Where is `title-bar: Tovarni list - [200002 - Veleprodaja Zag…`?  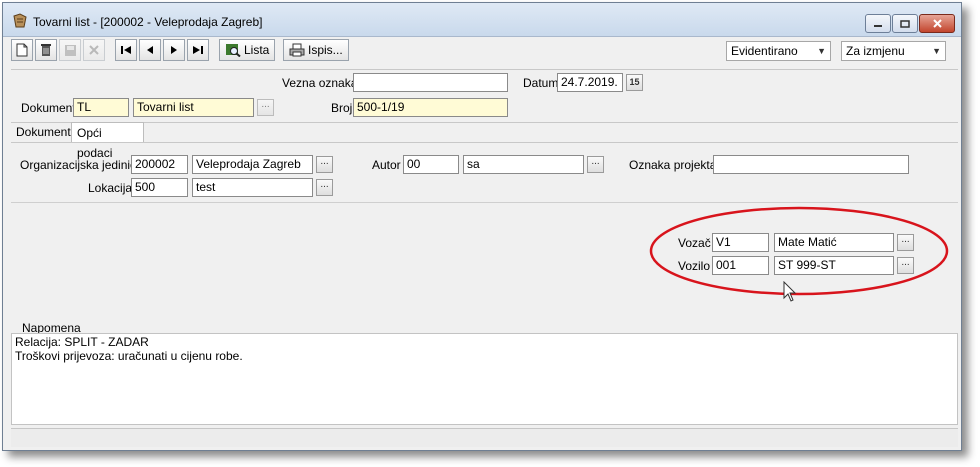
title-bar: Tovarni list - [200002 - Veleprodaja Zag… is located at coordinates (482, 20).